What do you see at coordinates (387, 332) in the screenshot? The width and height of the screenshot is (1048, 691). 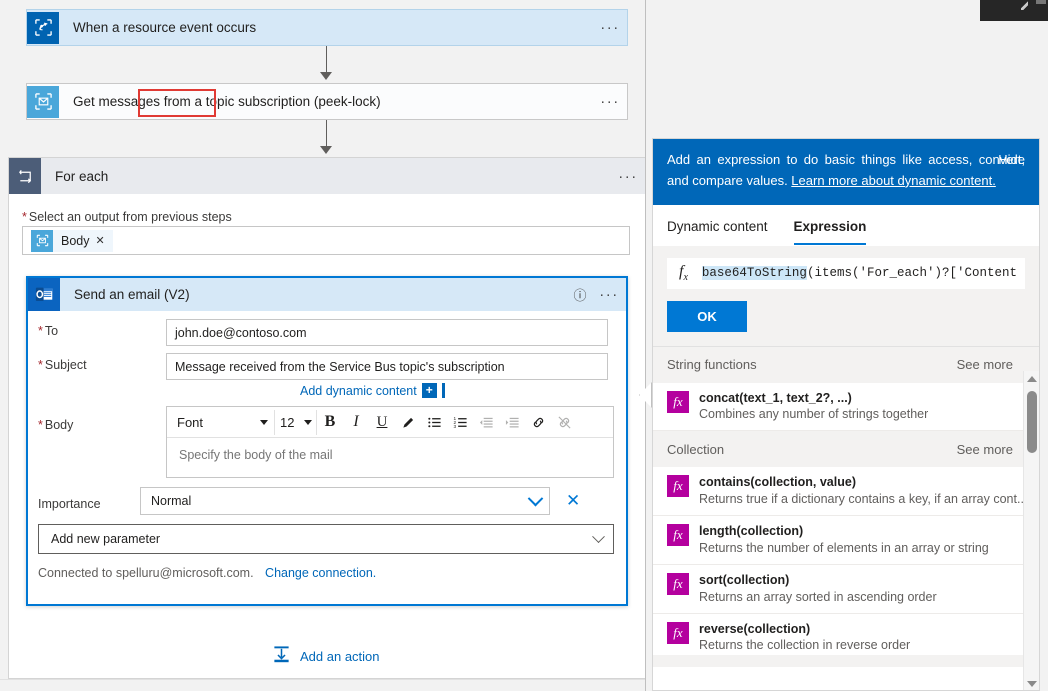 I see `to-input: john.doe@contoso.com` at bounding box center [387, 332].